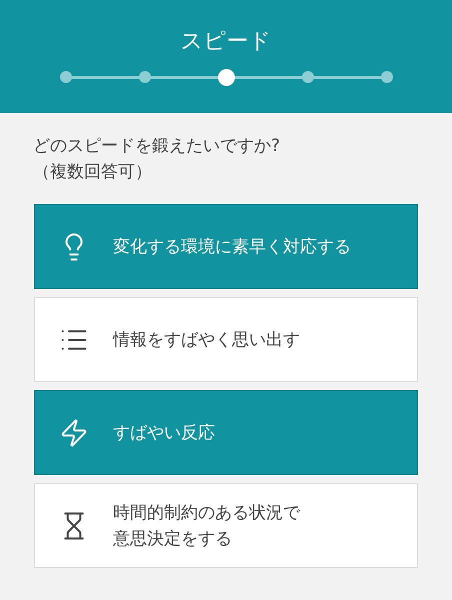  I want to click on option-label: 時間的制約のある状況で意思決定をする, so click(207, 526).